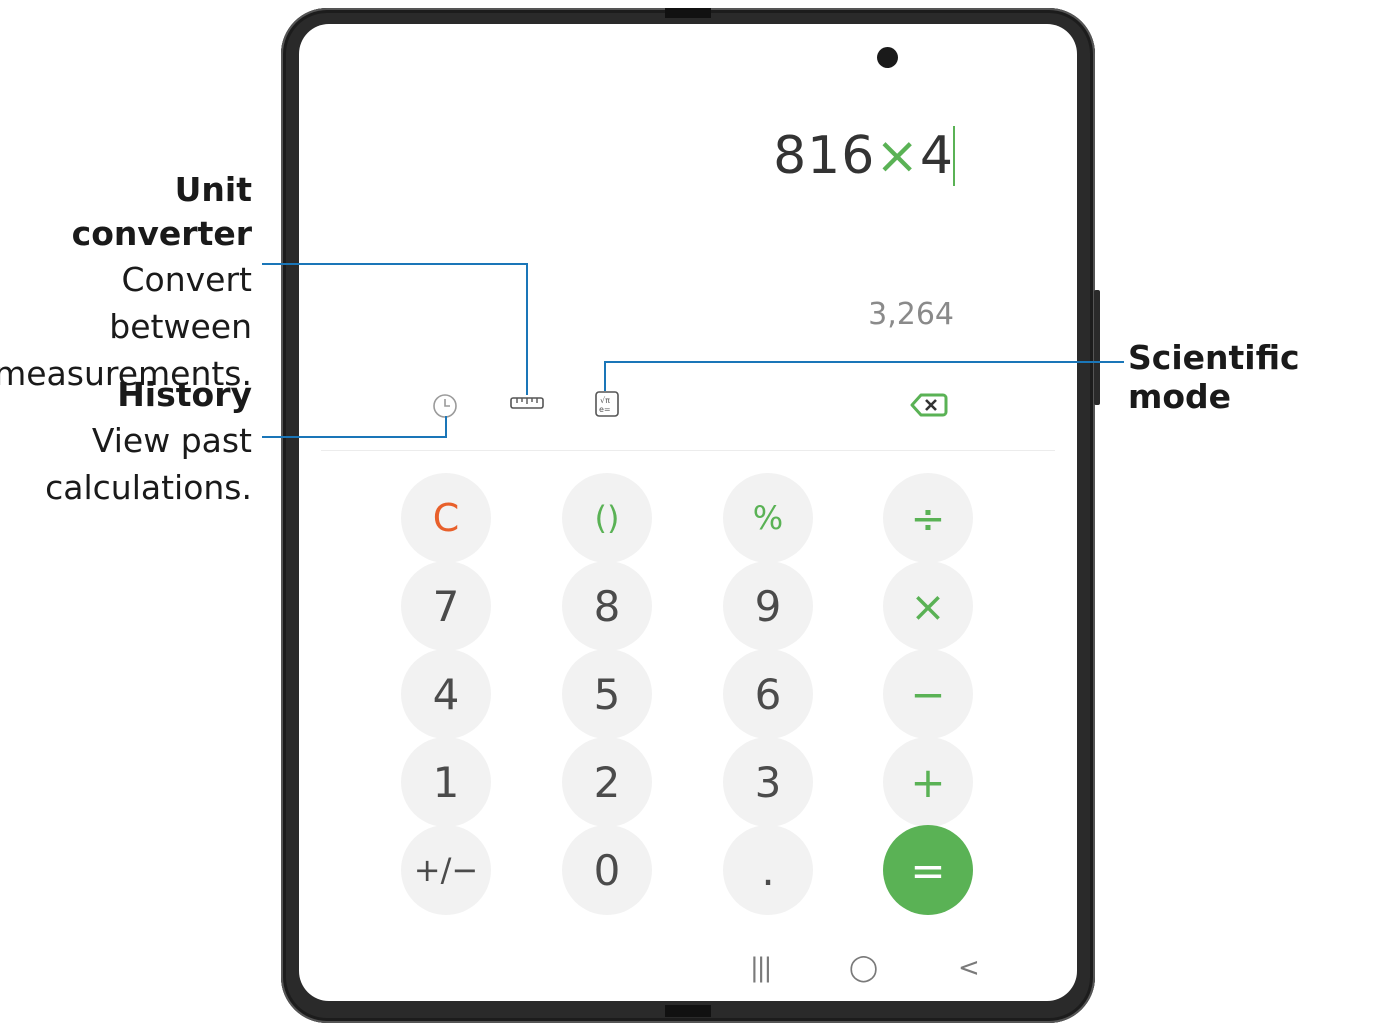 The image size is (1390, 1023). What do you see at coordinates (911, 314) in the screenshot?
I see `result-preview: 3,264` at bounding box center [911, 314].